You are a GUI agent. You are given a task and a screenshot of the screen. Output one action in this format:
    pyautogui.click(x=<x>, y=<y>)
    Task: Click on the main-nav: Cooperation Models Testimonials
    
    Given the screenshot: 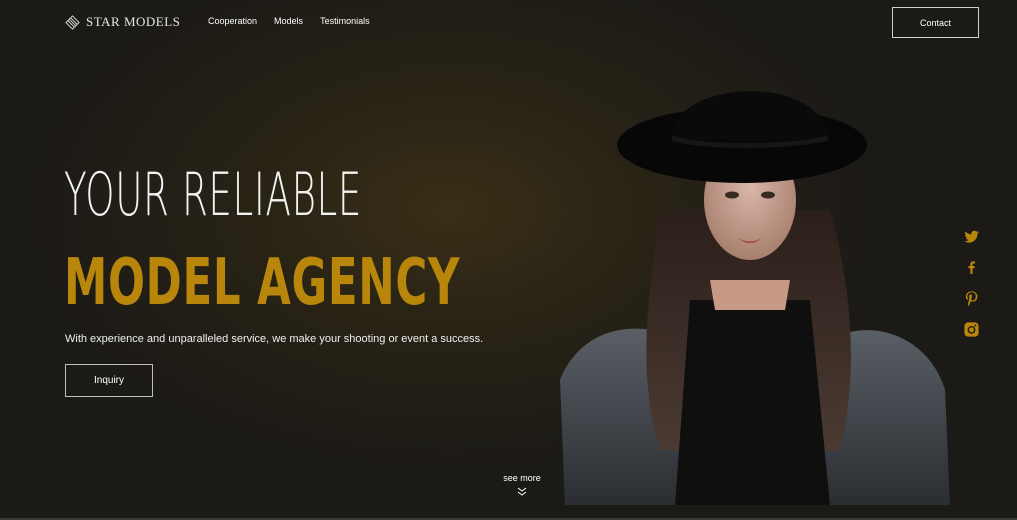 What is the action you would take?
    pyautogui.click(x=289, y=21)
    